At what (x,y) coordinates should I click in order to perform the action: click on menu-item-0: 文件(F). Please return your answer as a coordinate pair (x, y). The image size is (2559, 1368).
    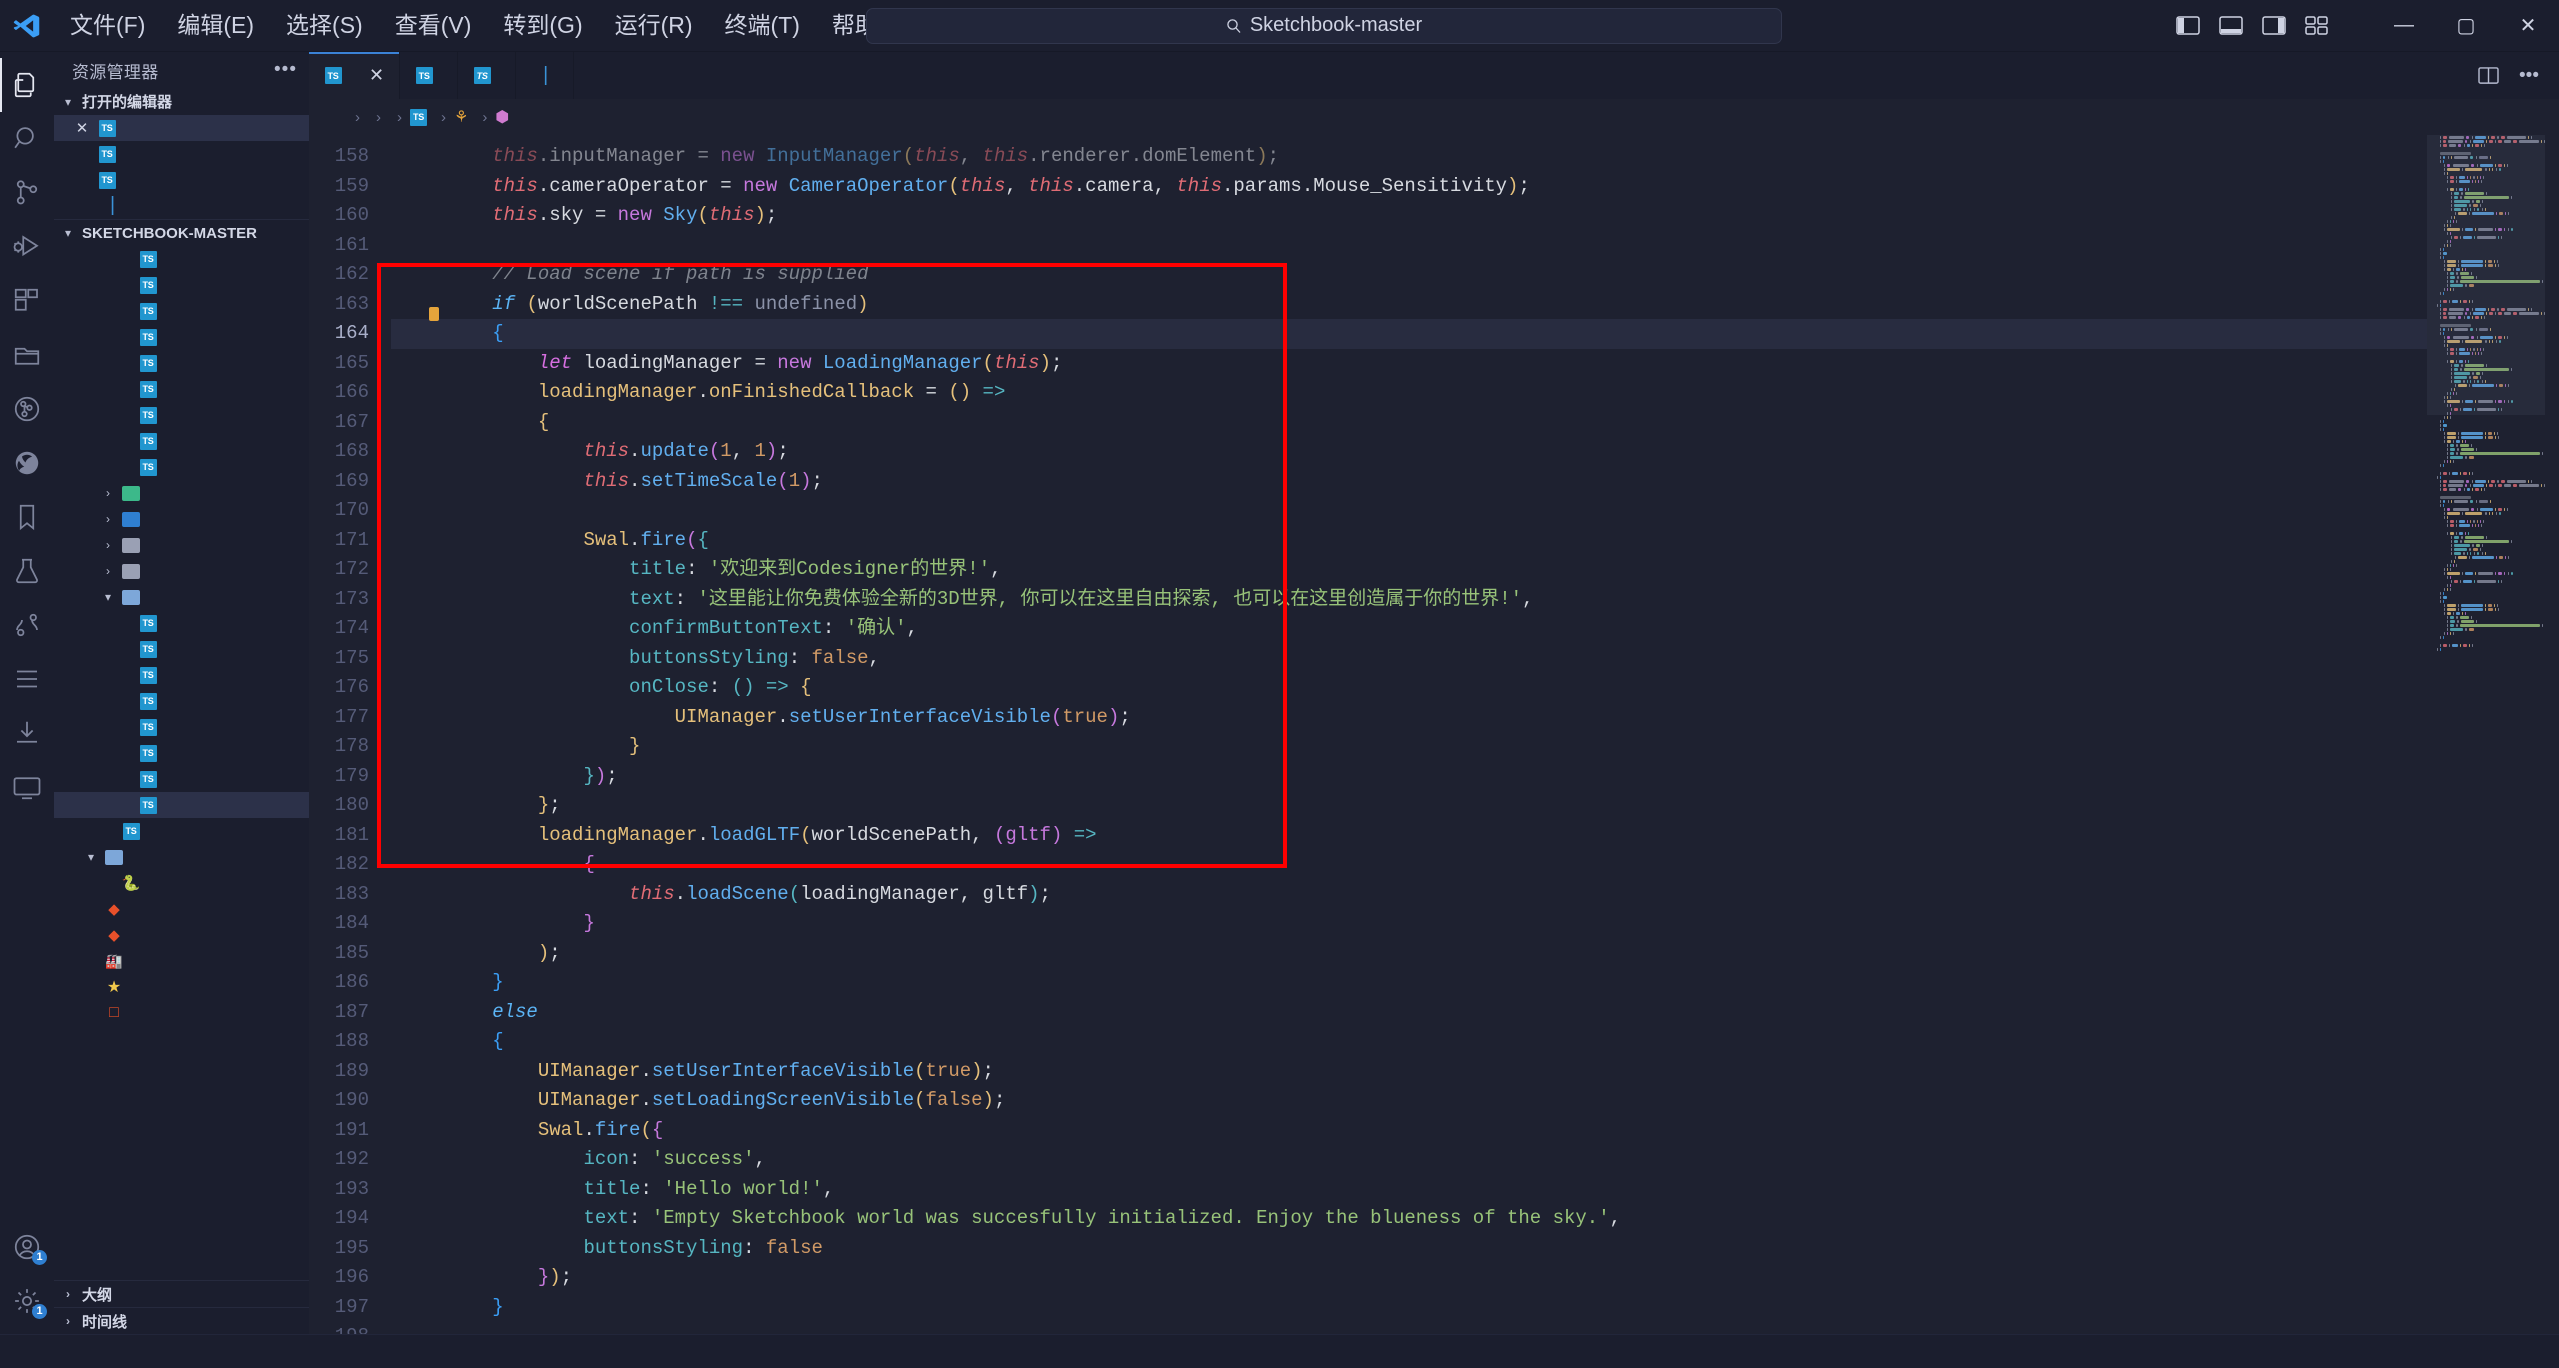
    Looking at the image, I should click on (107, 26).